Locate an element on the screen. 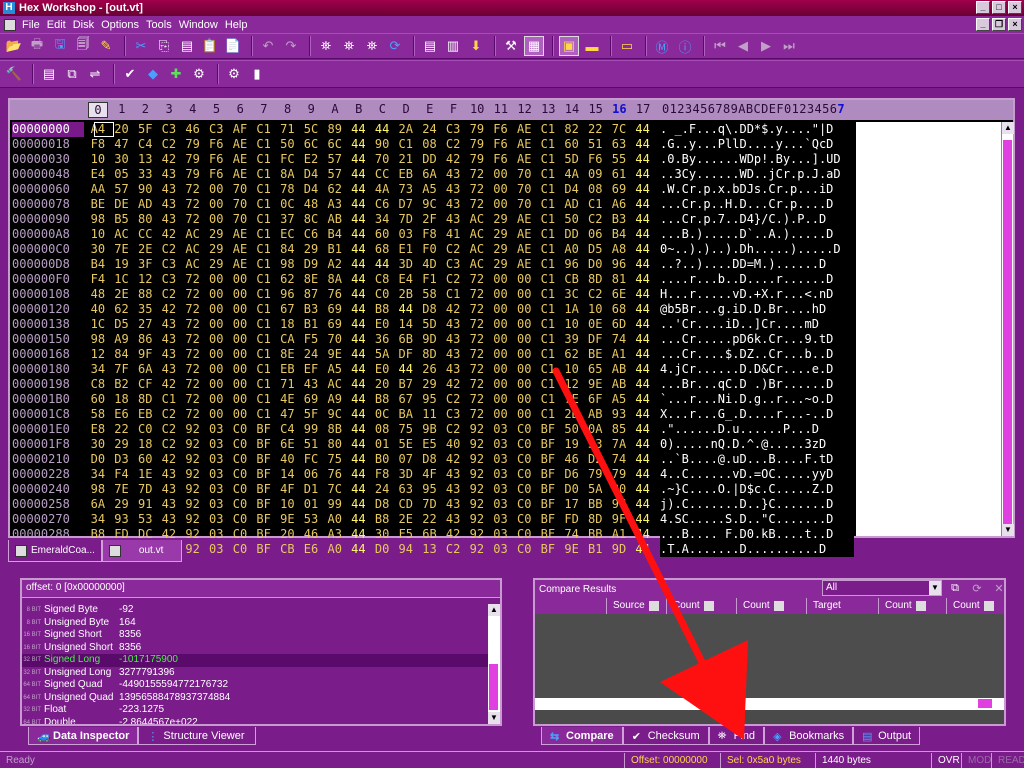 Image resolution: width=1024 pixels, height=768 pixels. inspector-row: 64 BIT Signed Quad -4490155594772176732 is located at coordinates (255, 685).